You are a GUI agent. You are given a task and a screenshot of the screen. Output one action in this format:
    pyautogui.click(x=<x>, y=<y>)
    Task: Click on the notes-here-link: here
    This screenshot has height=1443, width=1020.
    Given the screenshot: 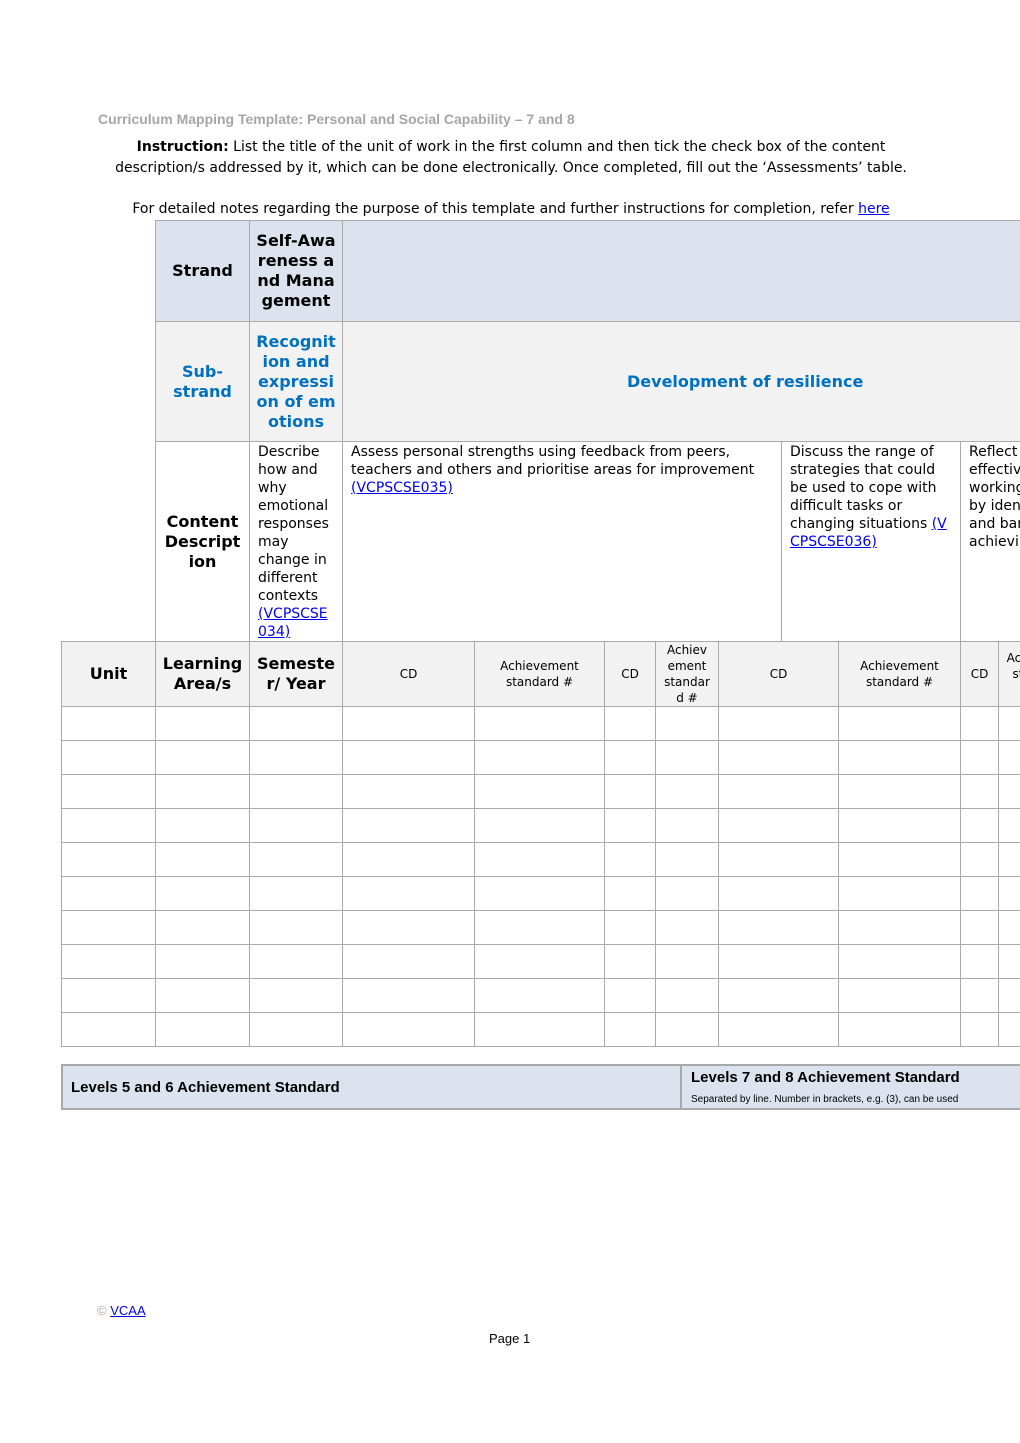 What is the action you would take?
    pyautogui.click(x=874, y=209)
    